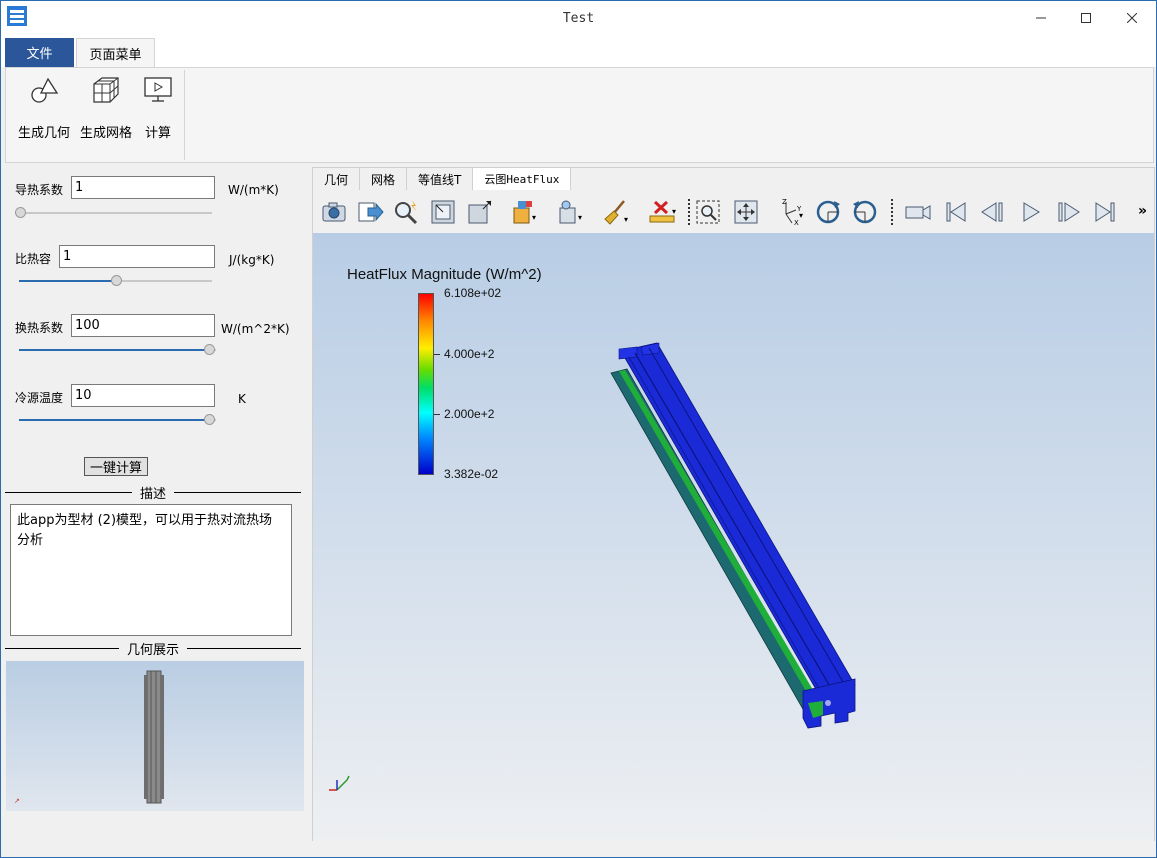 This screenshot has height=858, width=1157. What do you see at coordinates (579, 115) in the screenshot?
I see `ribbon-panel: 生成几何 生成网格 计算` at bounding box center [579, 115].